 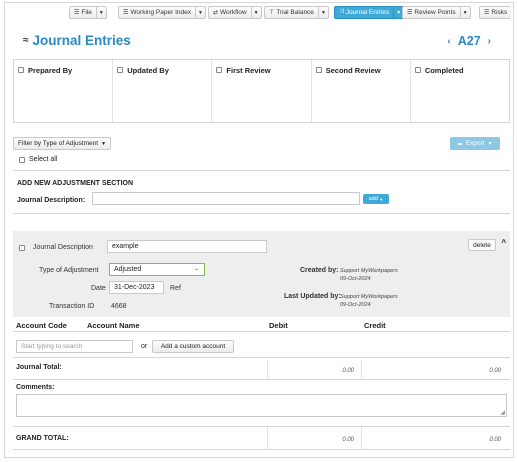 What do you see at coordinates (495, 371) in the screenshot?
I see `journal-total-credit: 0.00` at bounding box center [495, 371].